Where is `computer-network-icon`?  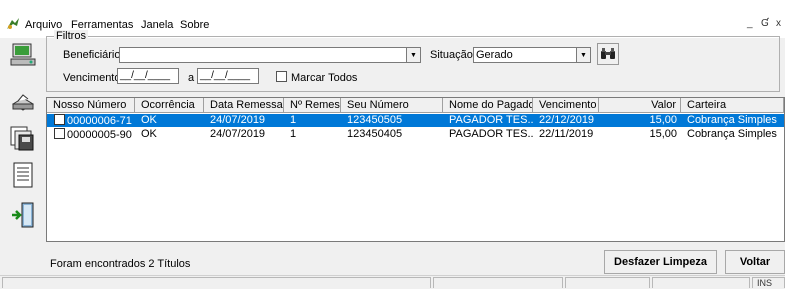 computer-network-icon is located at coordinates (23, 54).